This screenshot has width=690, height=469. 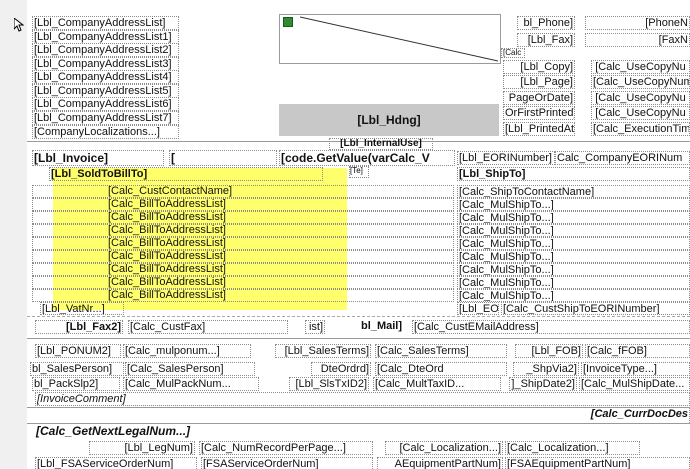 What do you see at coordinates (359, 172) in the screenshot?
I see `field-tiny-marker: [Te]` at bounding box center [359, 172].